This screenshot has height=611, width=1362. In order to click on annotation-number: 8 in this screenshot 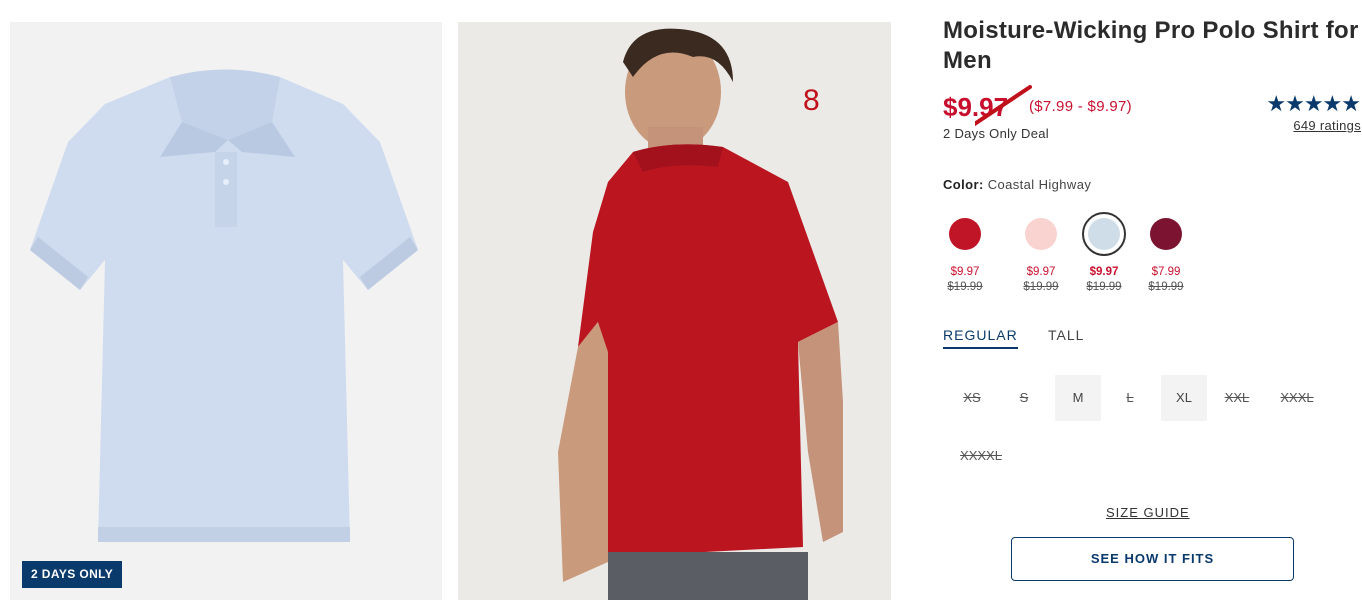, I will do `click(811, 100)`.